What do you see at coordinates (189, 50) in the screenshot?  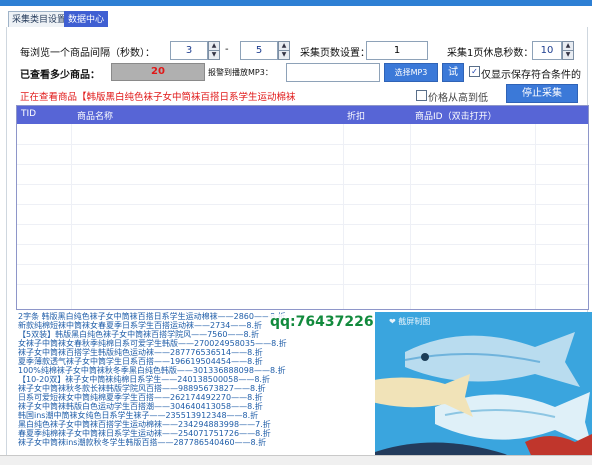 I see `interval-min-input: 3` at bounding box center [189, 50].